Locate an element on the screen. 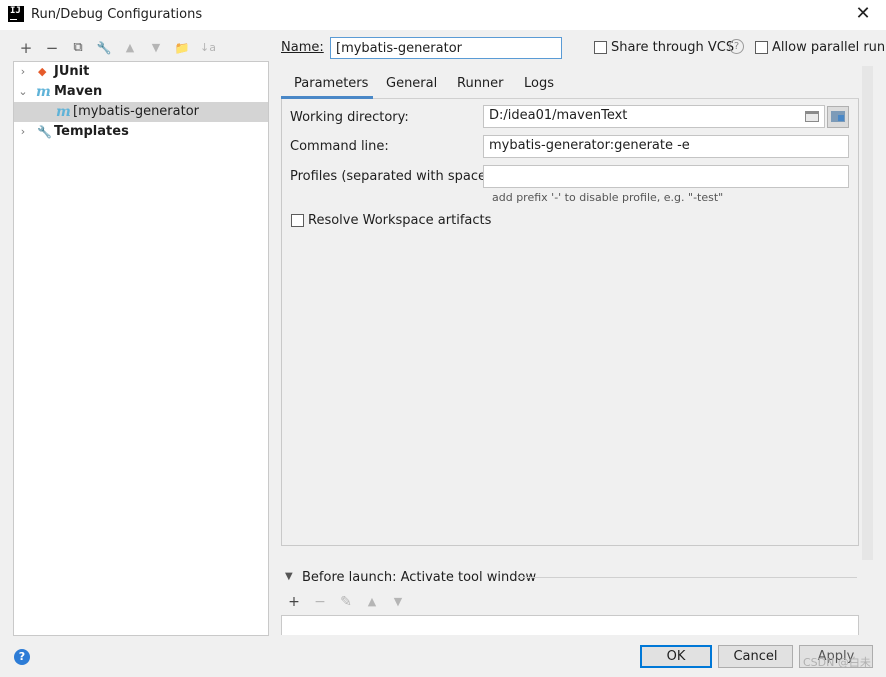 The image size is (886, 677). scrollbar is located at coordinates (867, 313).